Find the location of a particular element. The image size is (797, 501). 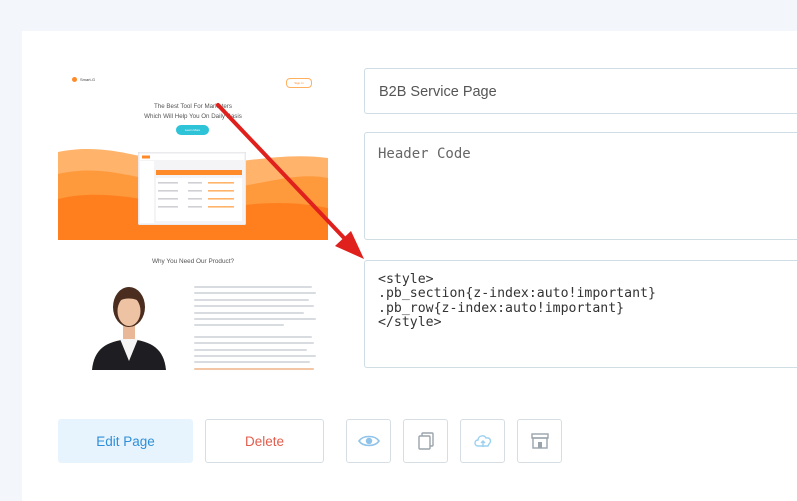

header-code-textarea: Header Code is located at coordinates (580, 186).